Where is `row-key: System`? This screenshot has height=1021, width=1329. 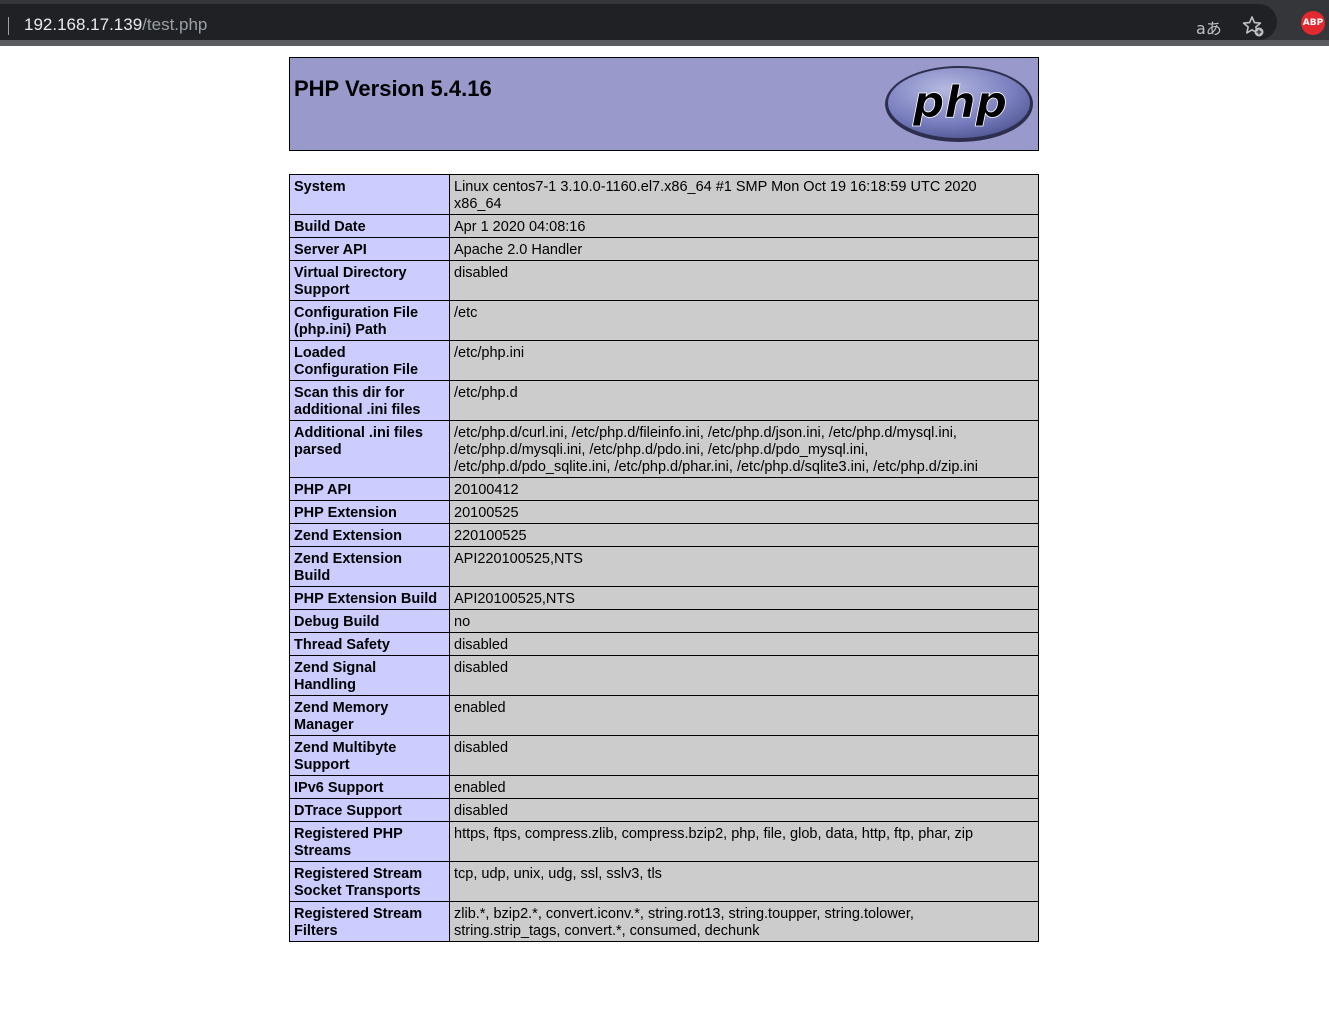
row-key: System is located at coordinates (369, 194).